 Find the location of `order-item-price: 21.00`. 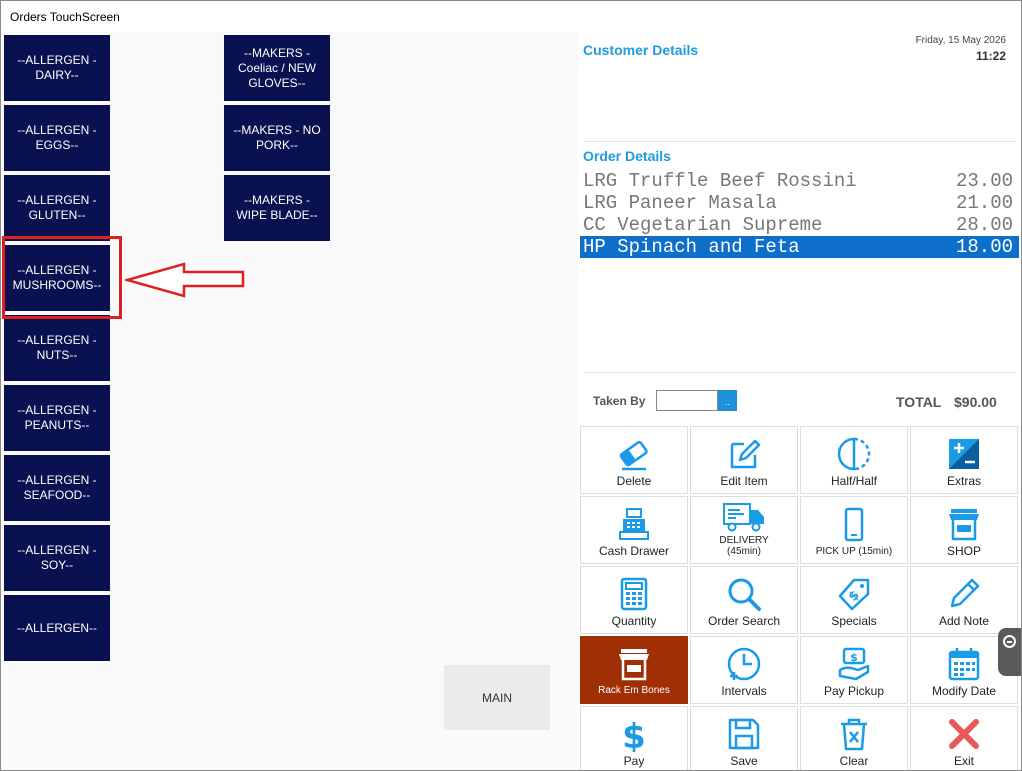

order-item-price: 21.00 is located at coordinates (984, 203).